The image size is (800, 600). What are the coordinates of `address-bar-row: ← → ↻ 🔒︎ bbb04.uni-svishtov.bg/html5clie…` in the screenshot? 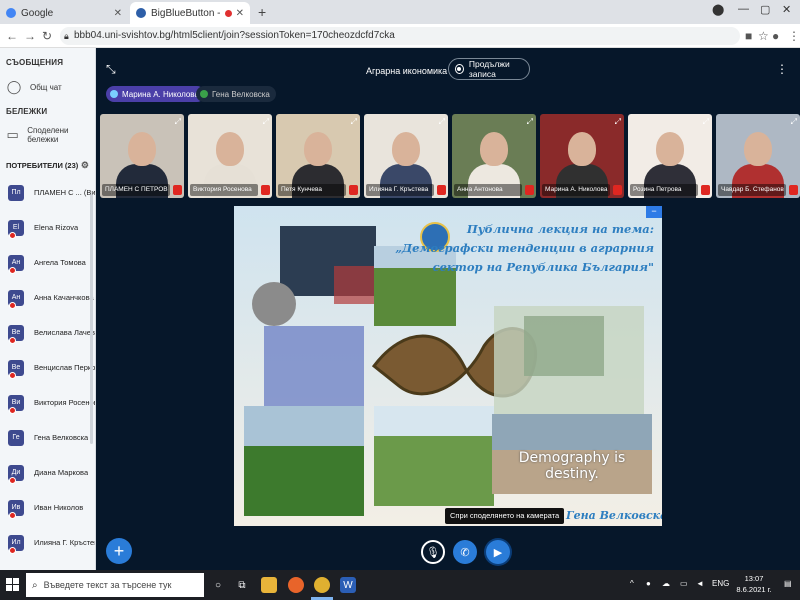 It's located at (400, 36).